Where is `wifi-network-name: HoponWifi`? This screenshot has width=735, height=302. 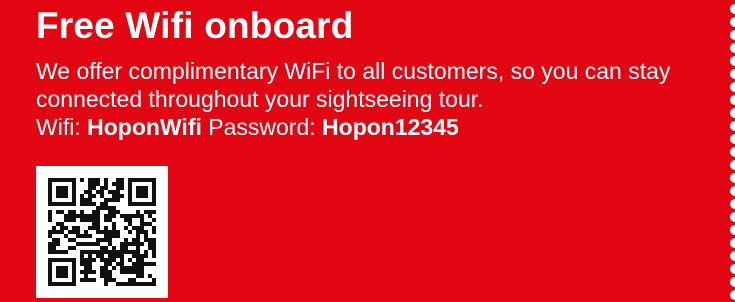
wifi-network-name: HoponWifi is located at coordinates (144, 127).